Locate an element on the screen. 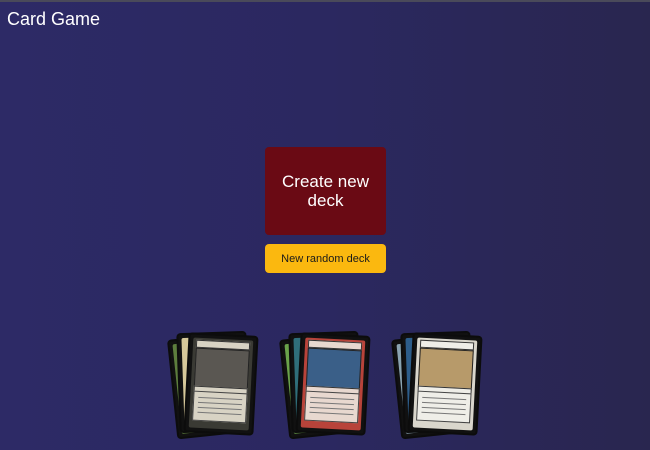 The height and width of the screenshot is (450, 650). new-random-deck-button: New random deck is located at coordinates (325, 258).